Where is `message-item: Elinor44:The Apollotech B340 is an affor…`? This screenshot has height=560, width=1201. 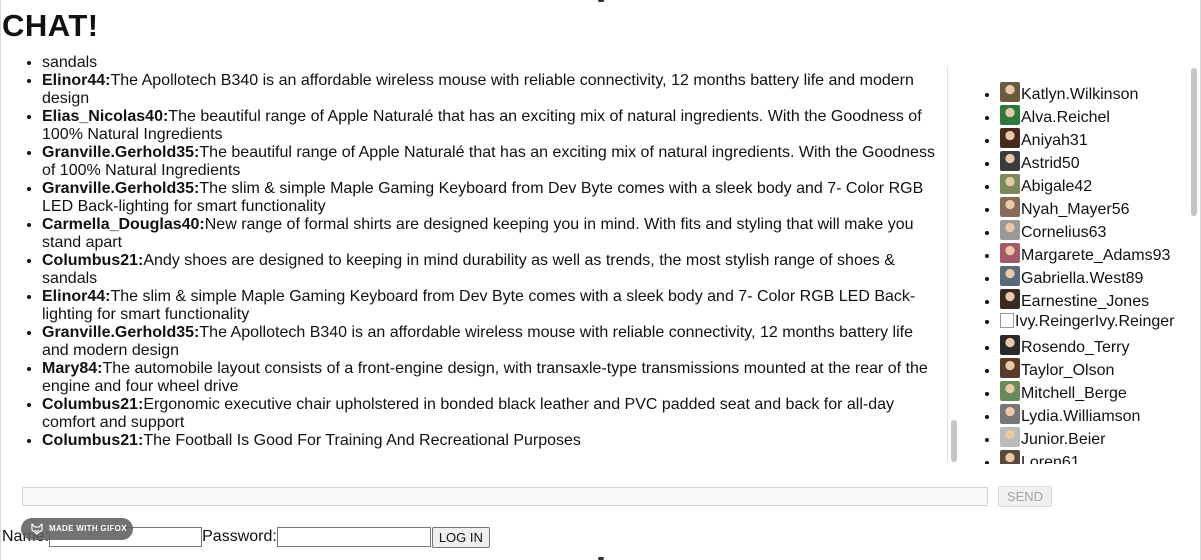 message-item: Elinor44:The Apollotech B340 is an affor… is located at coordinates (494, 90).